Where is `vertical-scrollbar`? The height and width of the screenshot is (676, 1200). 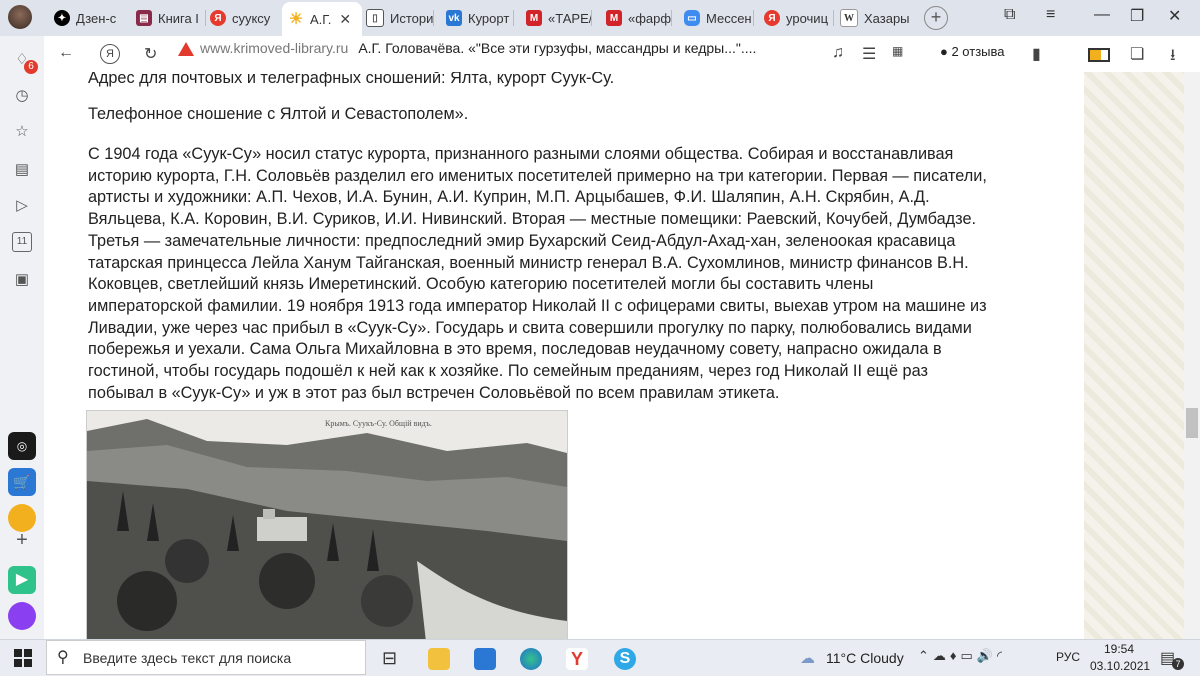
vertical-scrollbar is located at coordinates (1192, 355).